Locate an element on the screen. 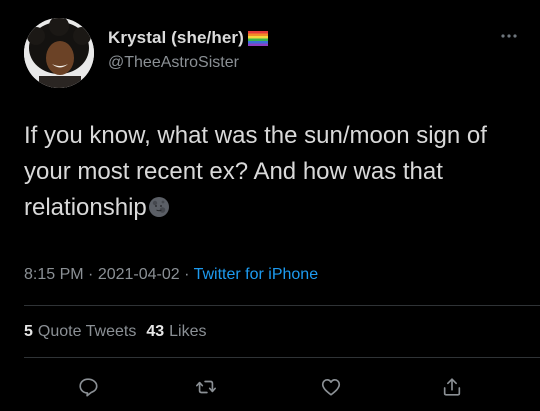 Image resolution: width=540 pixels, height=411 pixels. likes-stat: 43 Likes is located at coordinates (176, 332).